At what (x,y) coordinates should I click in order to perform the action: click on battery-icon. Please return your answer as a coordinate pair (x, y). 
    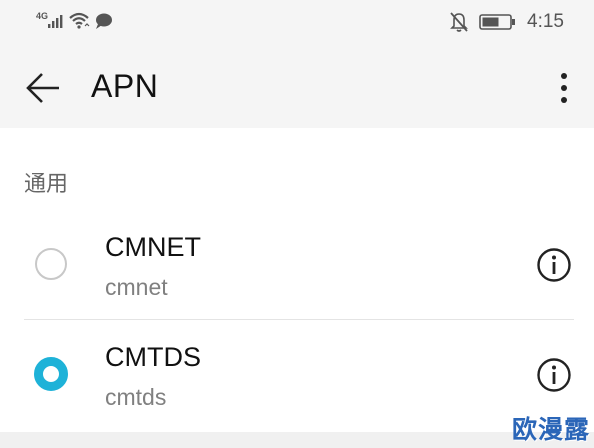
    Looking at the image, I should click on (497, 22).